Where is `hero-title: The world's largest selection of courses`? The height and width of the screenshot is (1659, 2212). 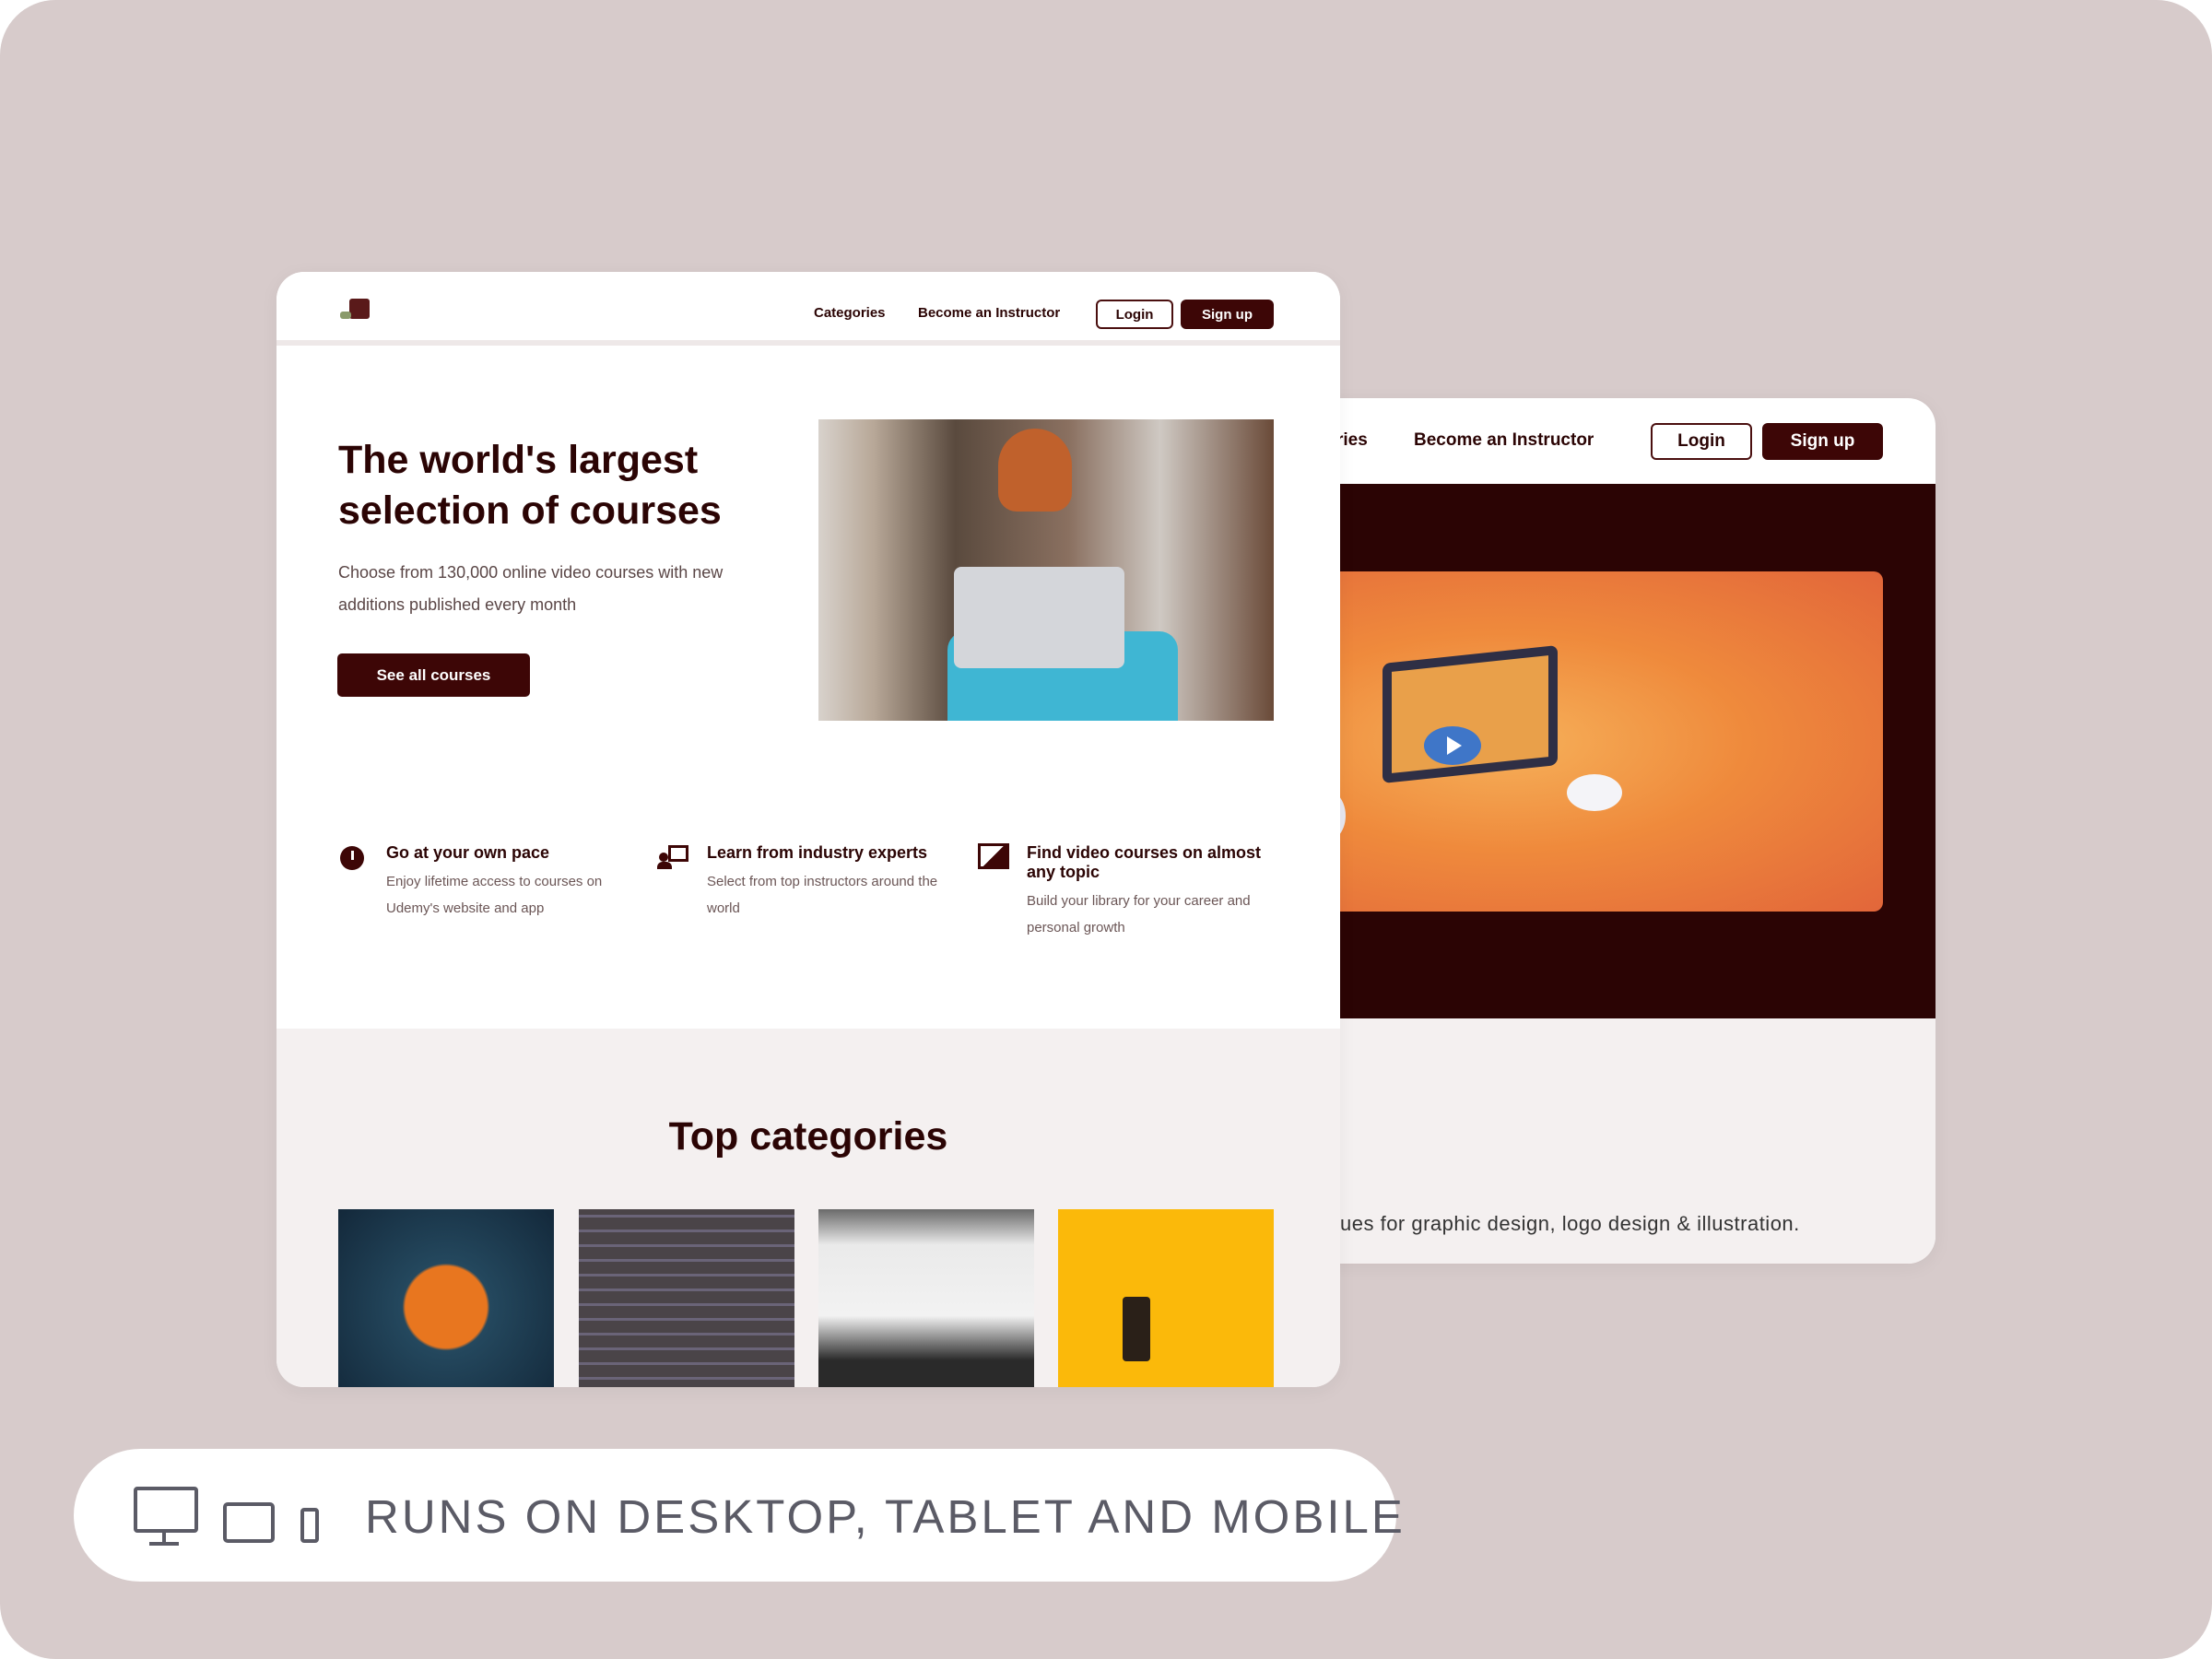 hero-title: The world's largest selection of courses is located at coordinates (530, 485).